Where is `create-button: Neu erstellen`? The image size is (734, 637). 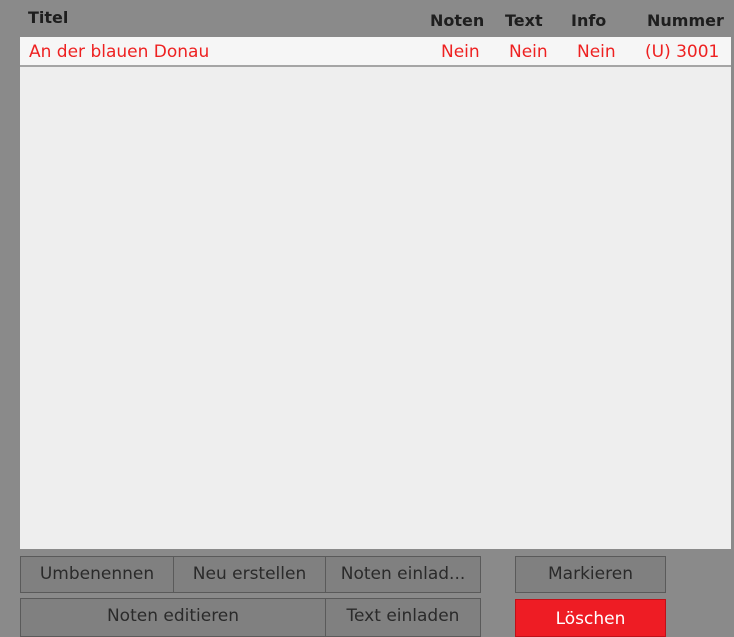
create-button: Neu erstellen is located at coordinates (249, 574).